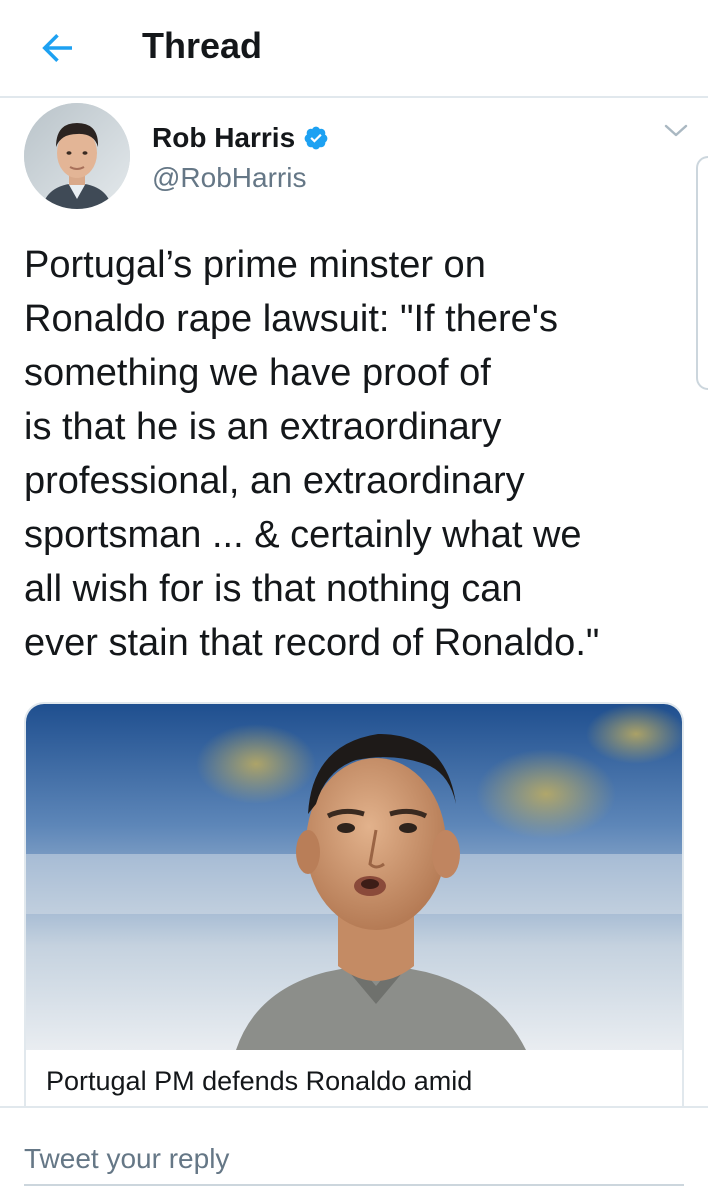  What do you see at coordinates (291, 319) in the screenshot?
I see `tweet-text-line: Ronaldo rape lawsuit: "If there's` at bounding box center [291, 319].